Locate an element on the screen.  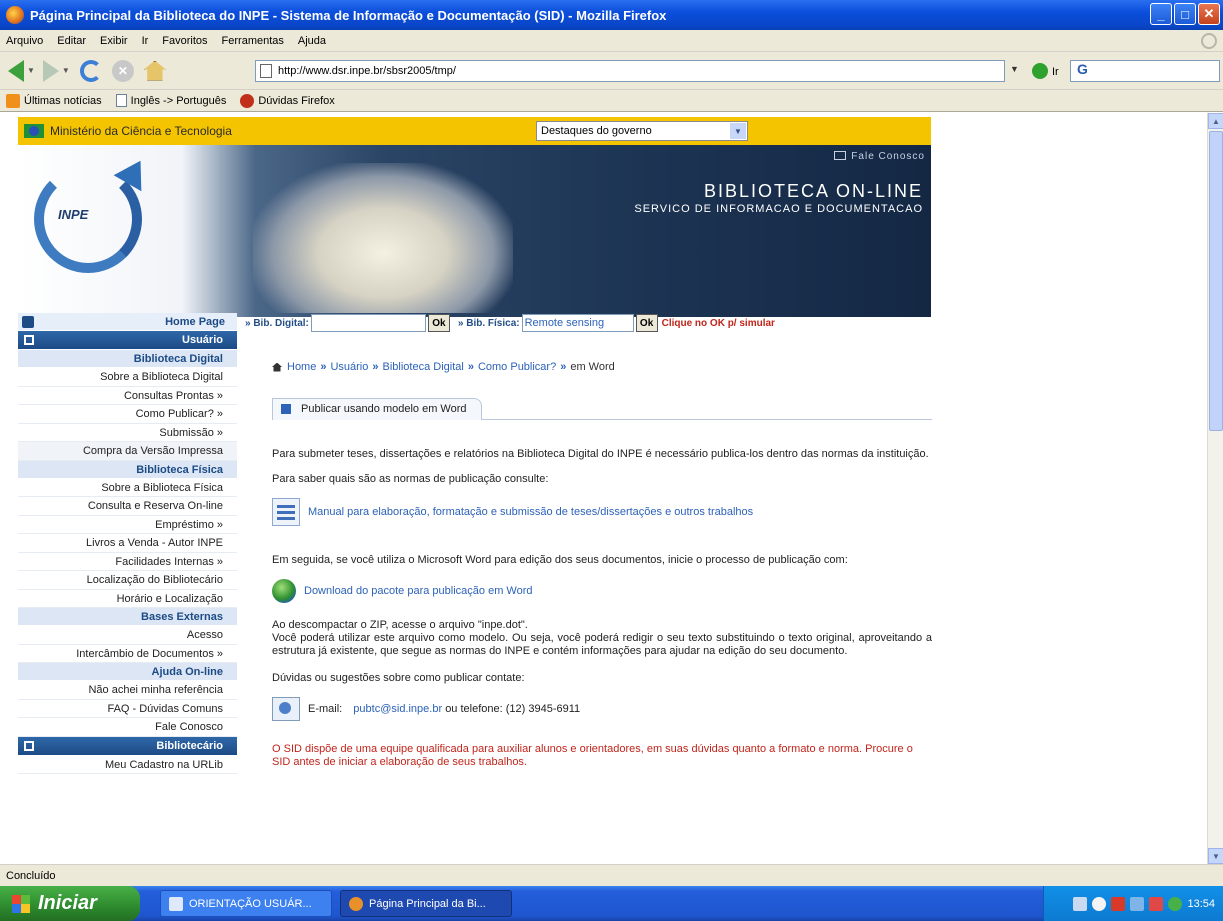
vertical-scrollbar: ▲ ▼ is located at coordinates (1215, 488).